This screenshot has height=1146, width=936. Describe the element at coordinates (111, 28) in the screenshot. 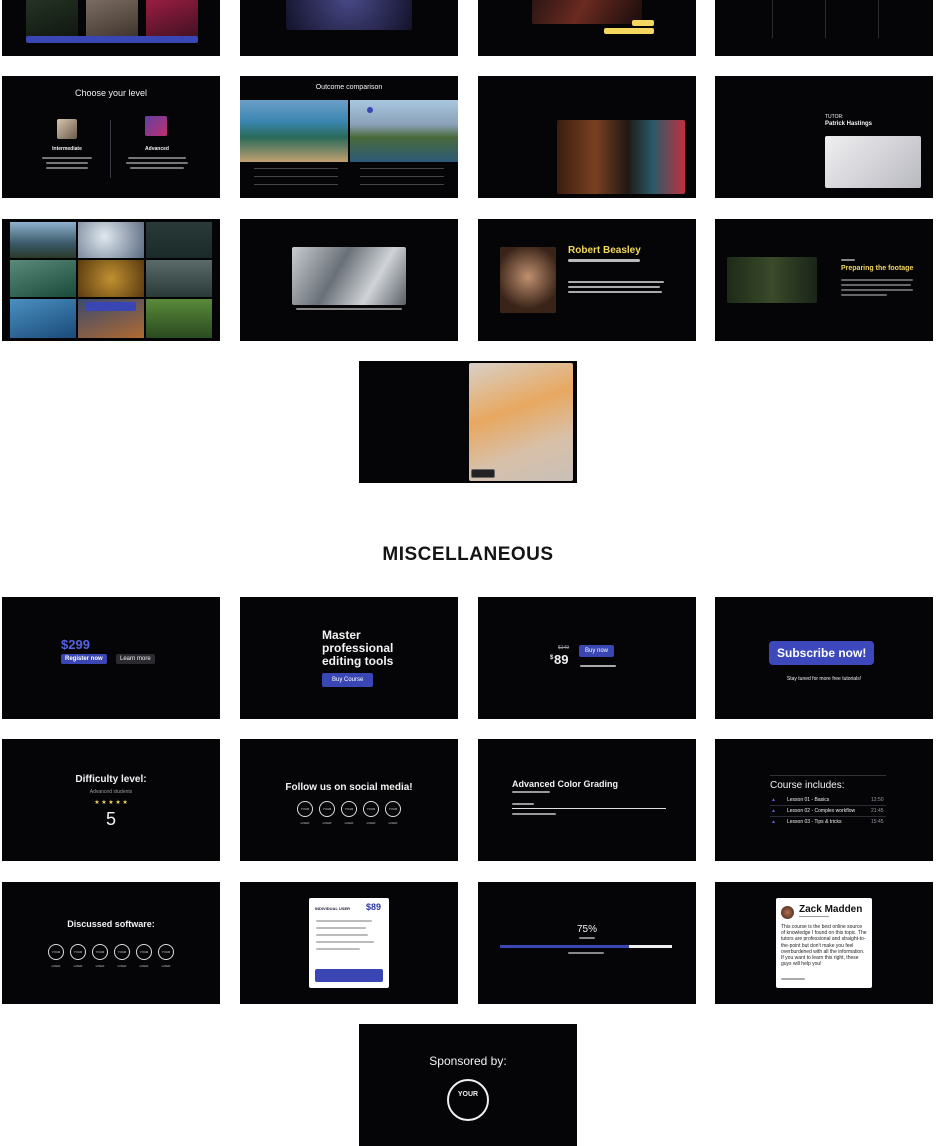

I see `thumb-presenters` at that location.